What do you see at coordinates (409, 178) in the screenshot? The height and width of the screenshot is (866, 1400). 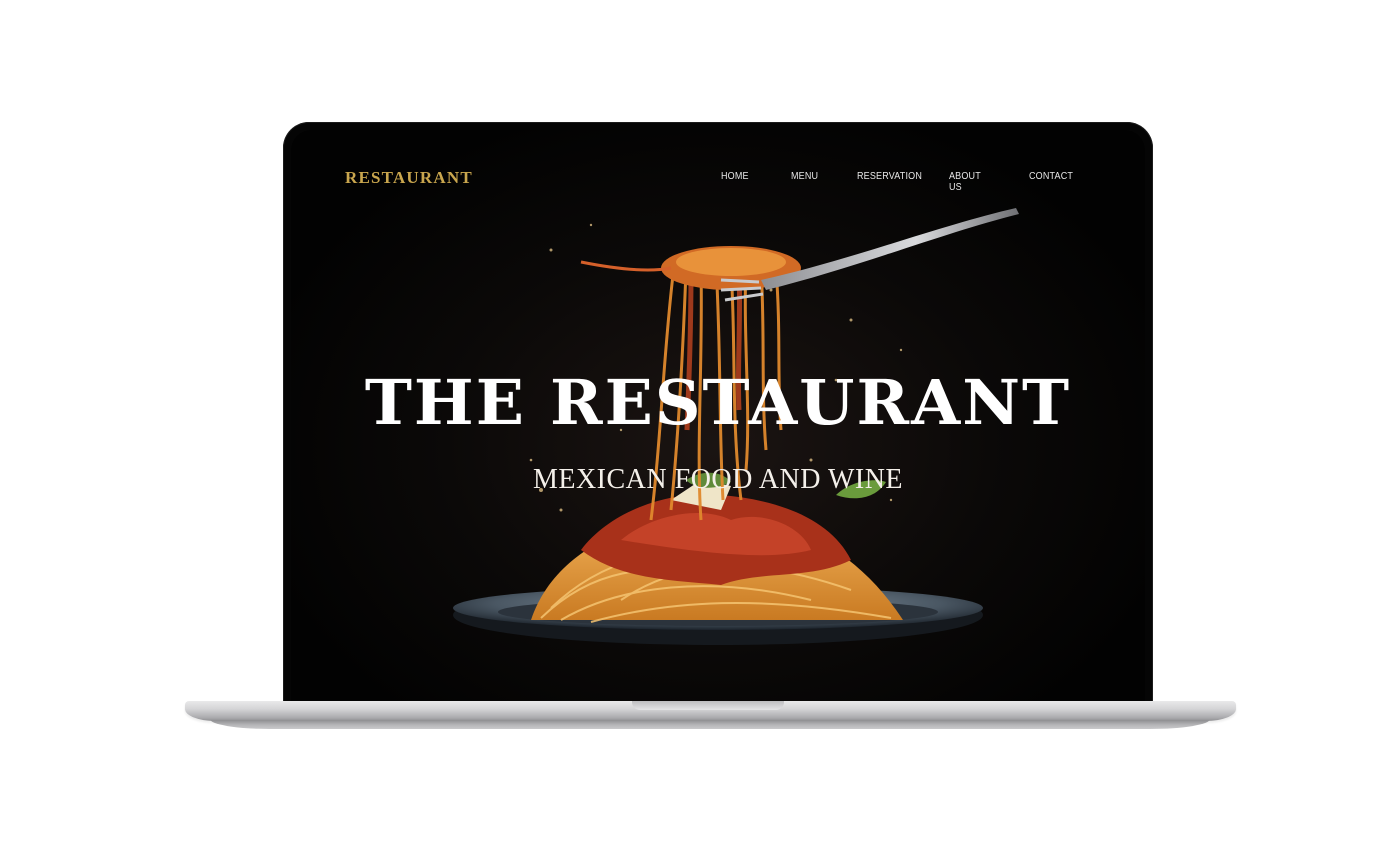 I see `brand-logo: RESTAURANT` at bounding box center [409, 178].